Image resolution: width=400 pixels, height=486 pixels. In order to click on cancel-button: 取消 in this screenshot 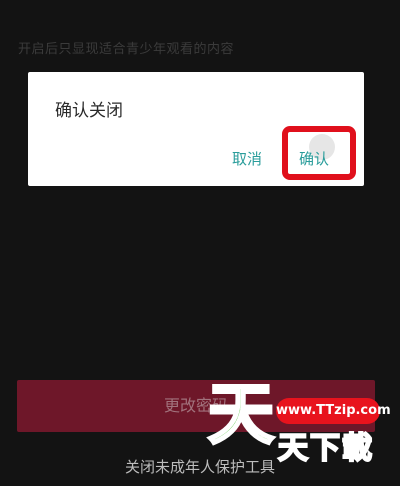, I will do `click(247, 158)`.